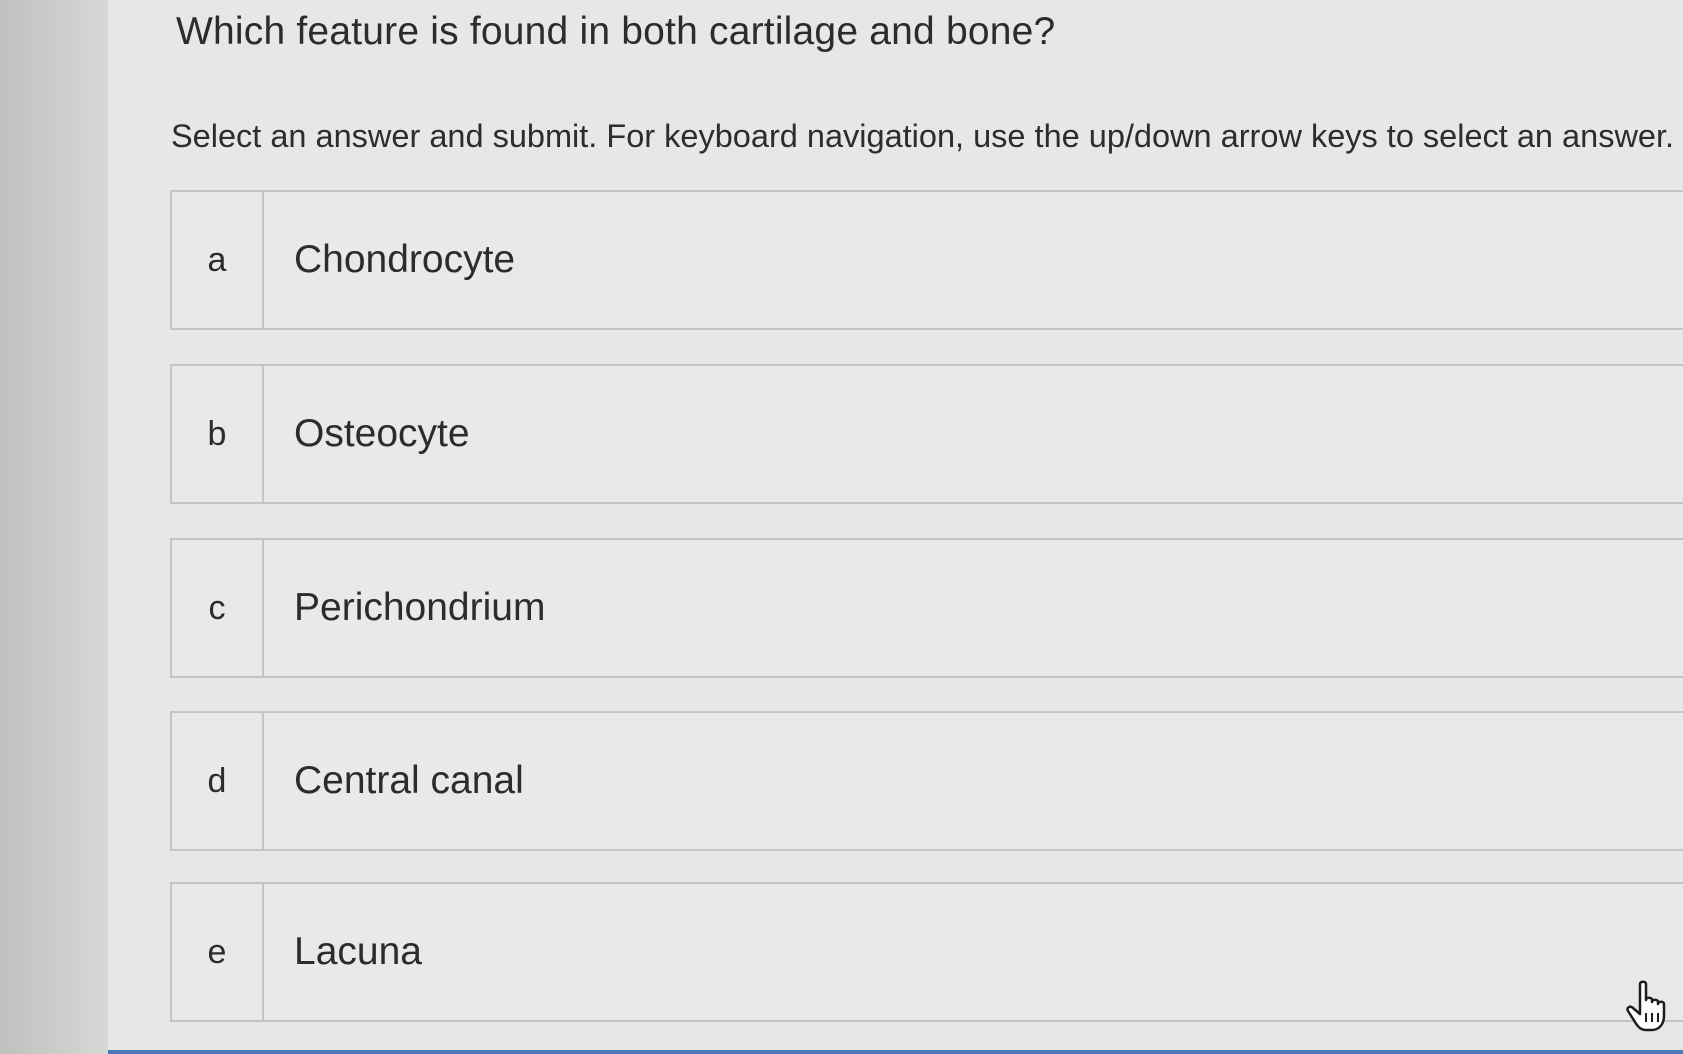 This screenshot has width=1683, height=1054. I want to click on bottom-accent-line, so click(895, 1052).